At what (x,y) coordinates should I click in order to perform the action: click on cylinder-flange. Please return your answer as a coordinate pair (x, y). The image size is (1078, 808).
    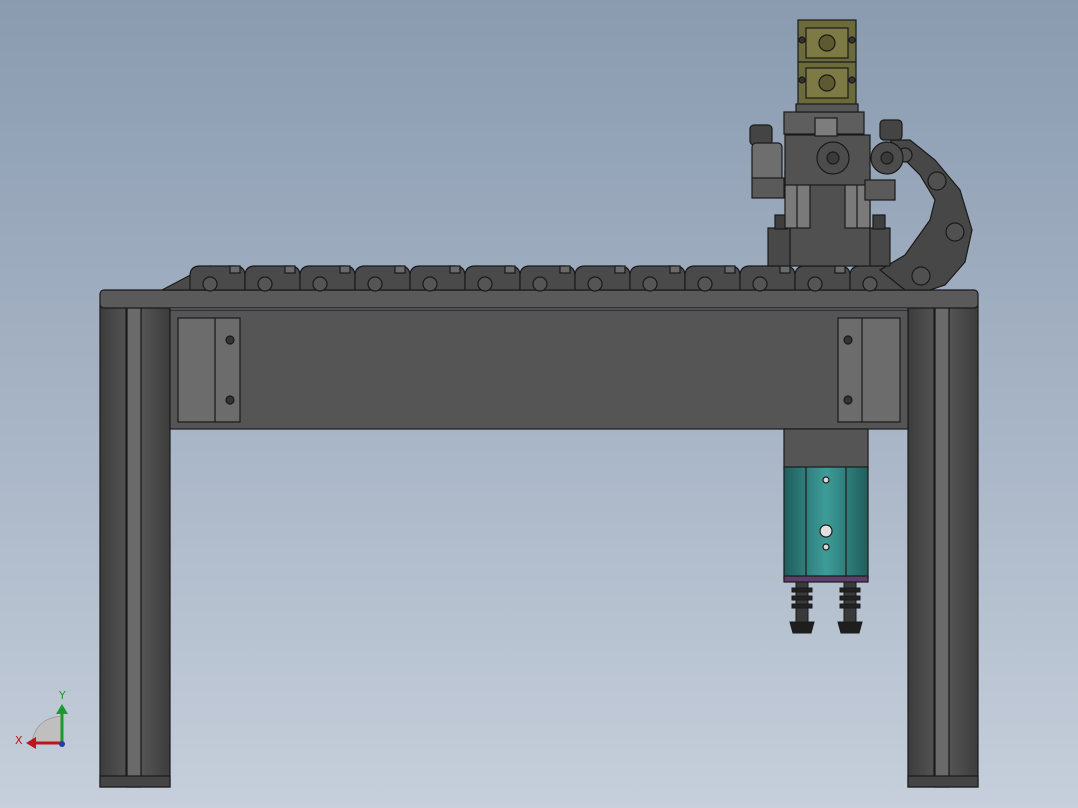
    Looking at the image, I should click on (826, 579).